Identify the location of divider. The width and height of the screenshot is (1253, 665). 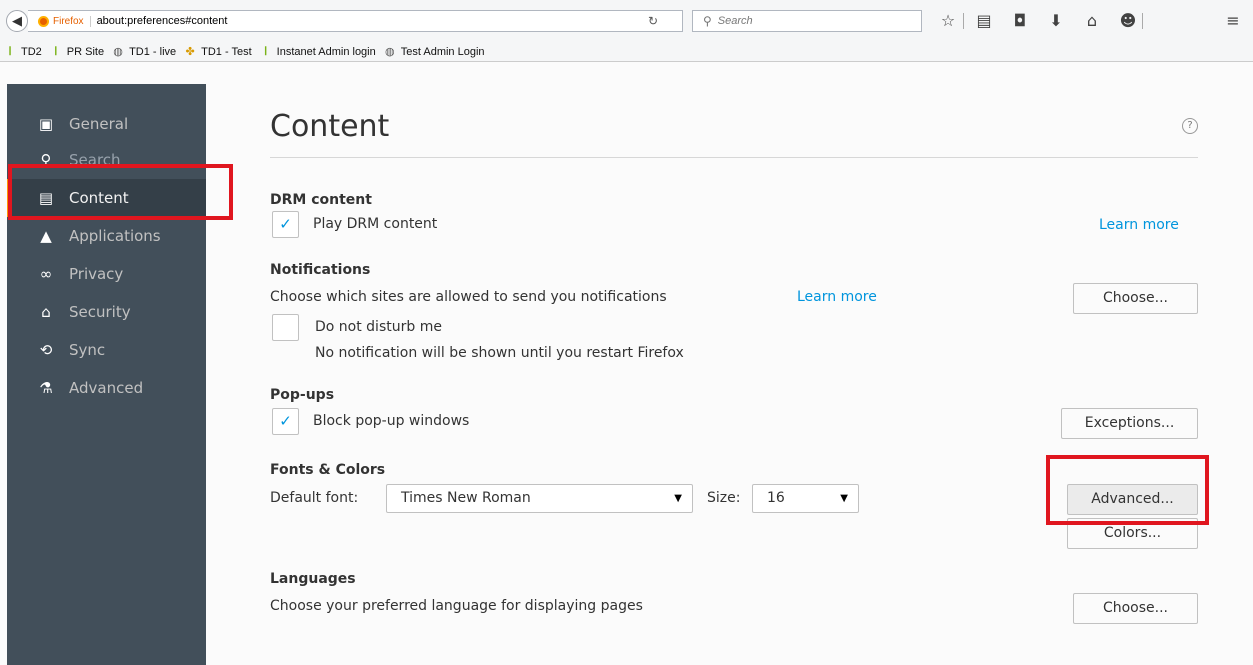
(734, 157).